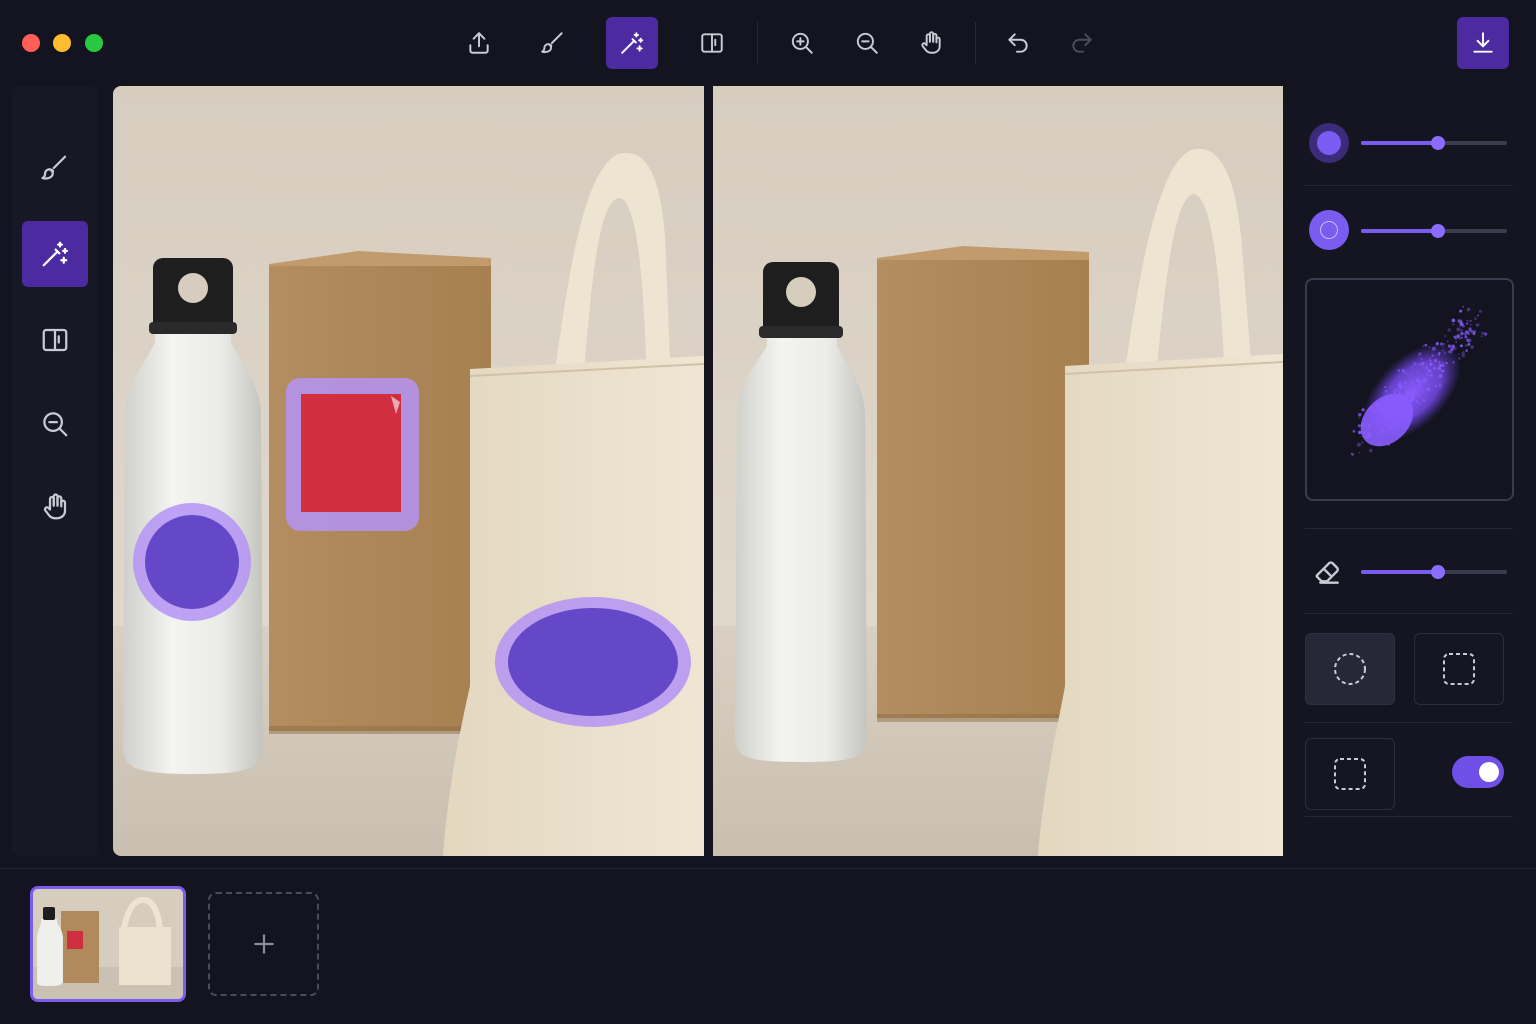  I want to click on eraser-button, so click(1327, 572).